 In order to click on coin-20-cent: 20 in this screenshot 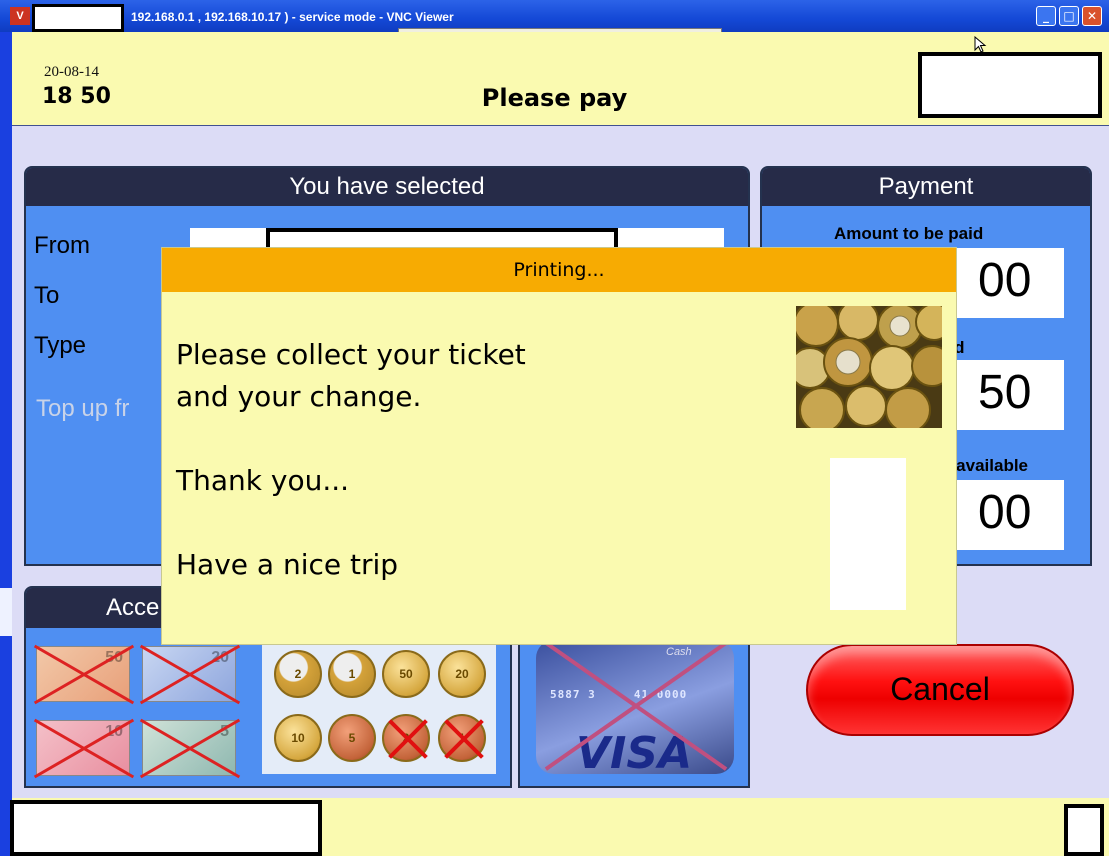, I will do `click(462, 674)`.